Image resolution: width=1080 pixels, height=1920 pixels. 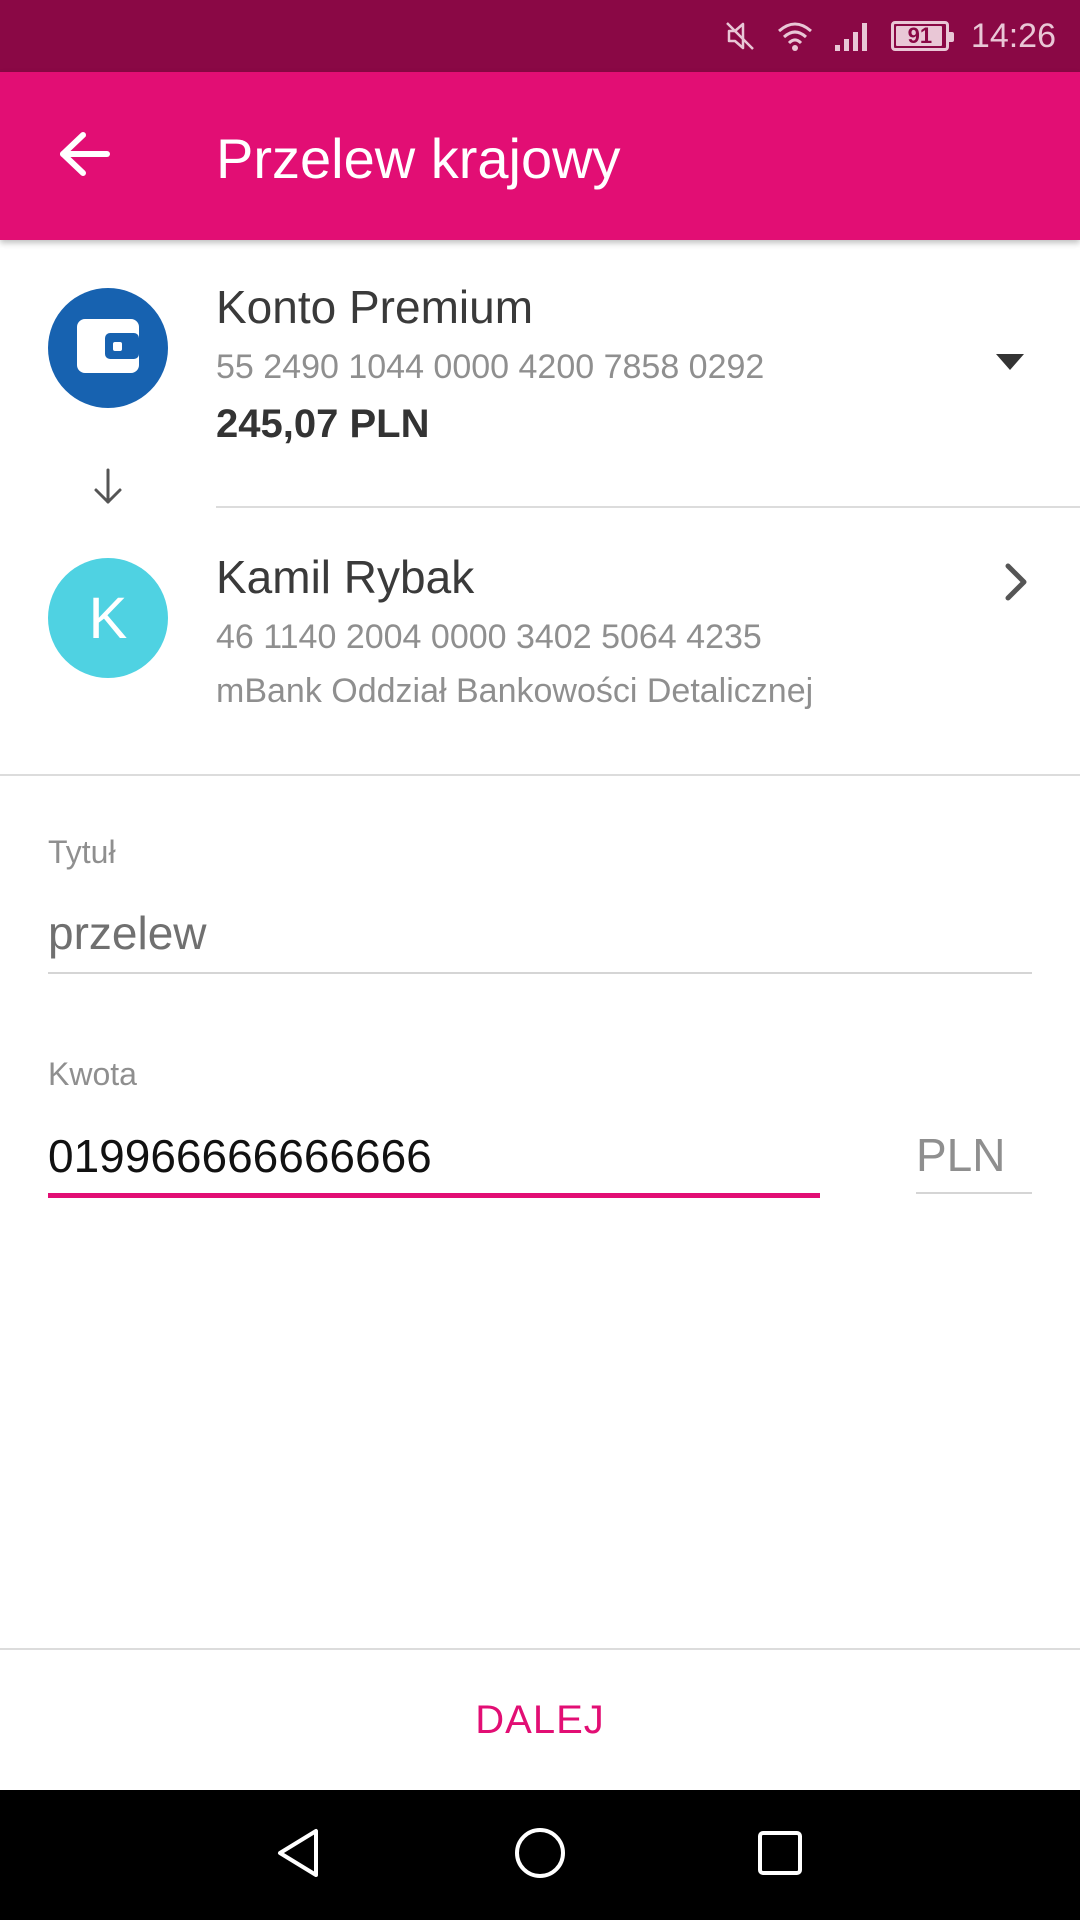 I want to click on battery-level: 91, so click(x=920, y=35).